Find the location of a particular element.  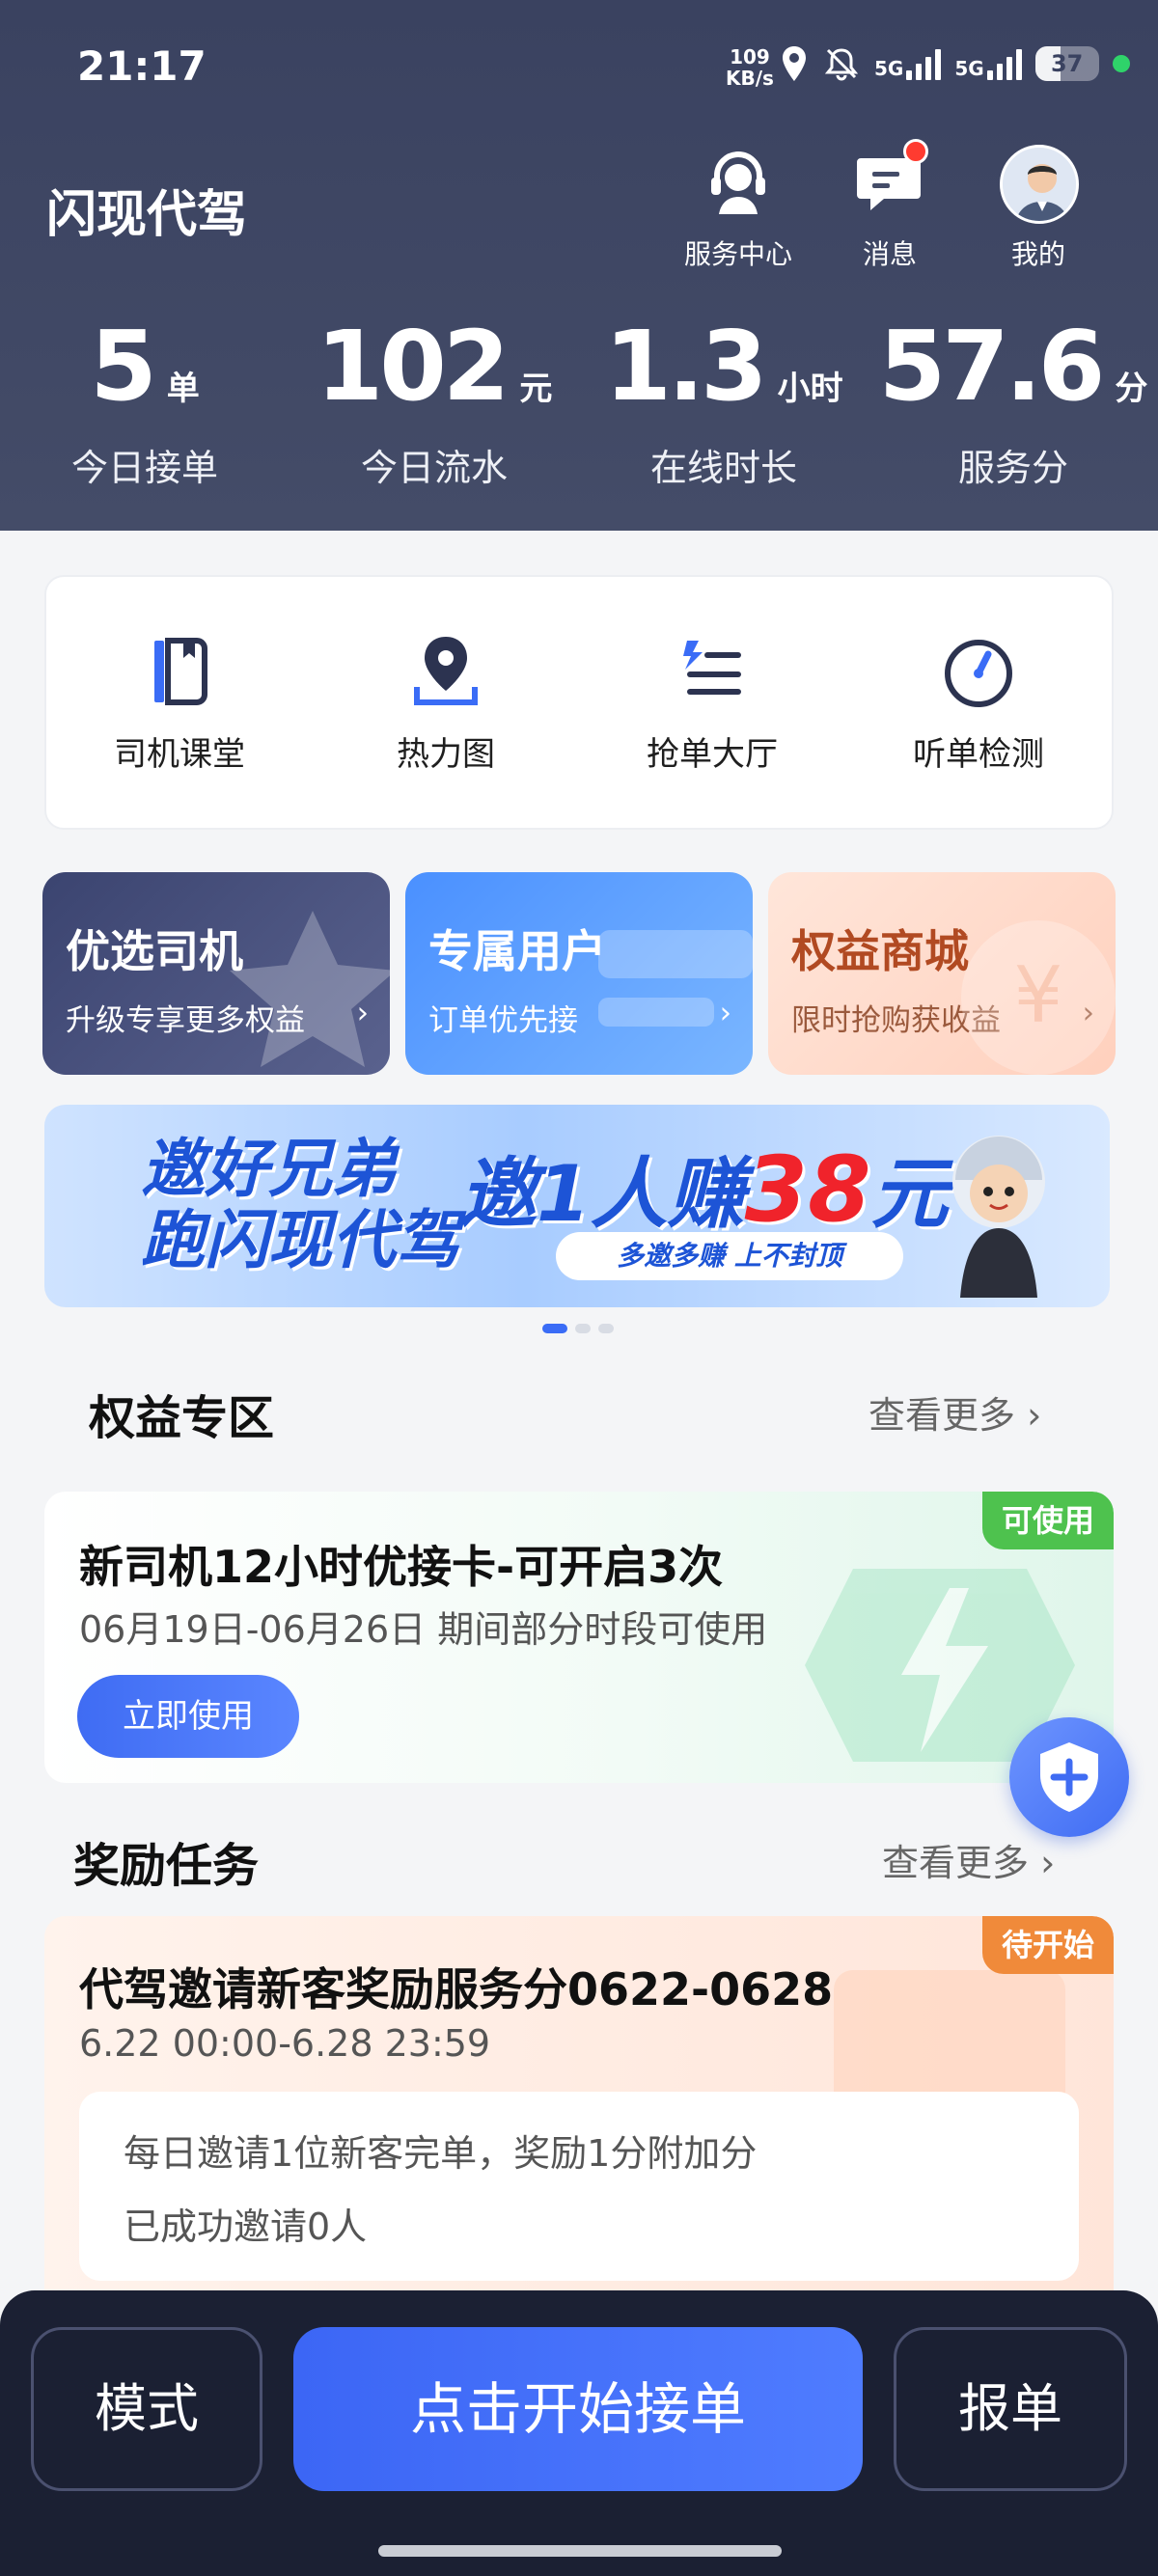

tasks-section-title: 奖励任务 is located at coordinates (166, 1866).